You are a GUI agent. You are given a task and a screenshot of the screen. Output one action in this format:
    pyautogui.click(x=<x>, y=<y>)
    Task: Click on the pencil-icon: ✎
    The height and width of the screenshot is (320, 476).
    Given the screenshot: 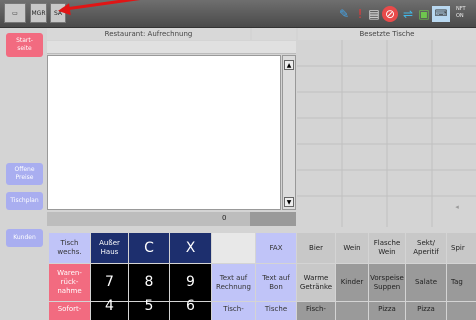 What is the action you would take?
    pyautogui.click(x=344, y=14)
    